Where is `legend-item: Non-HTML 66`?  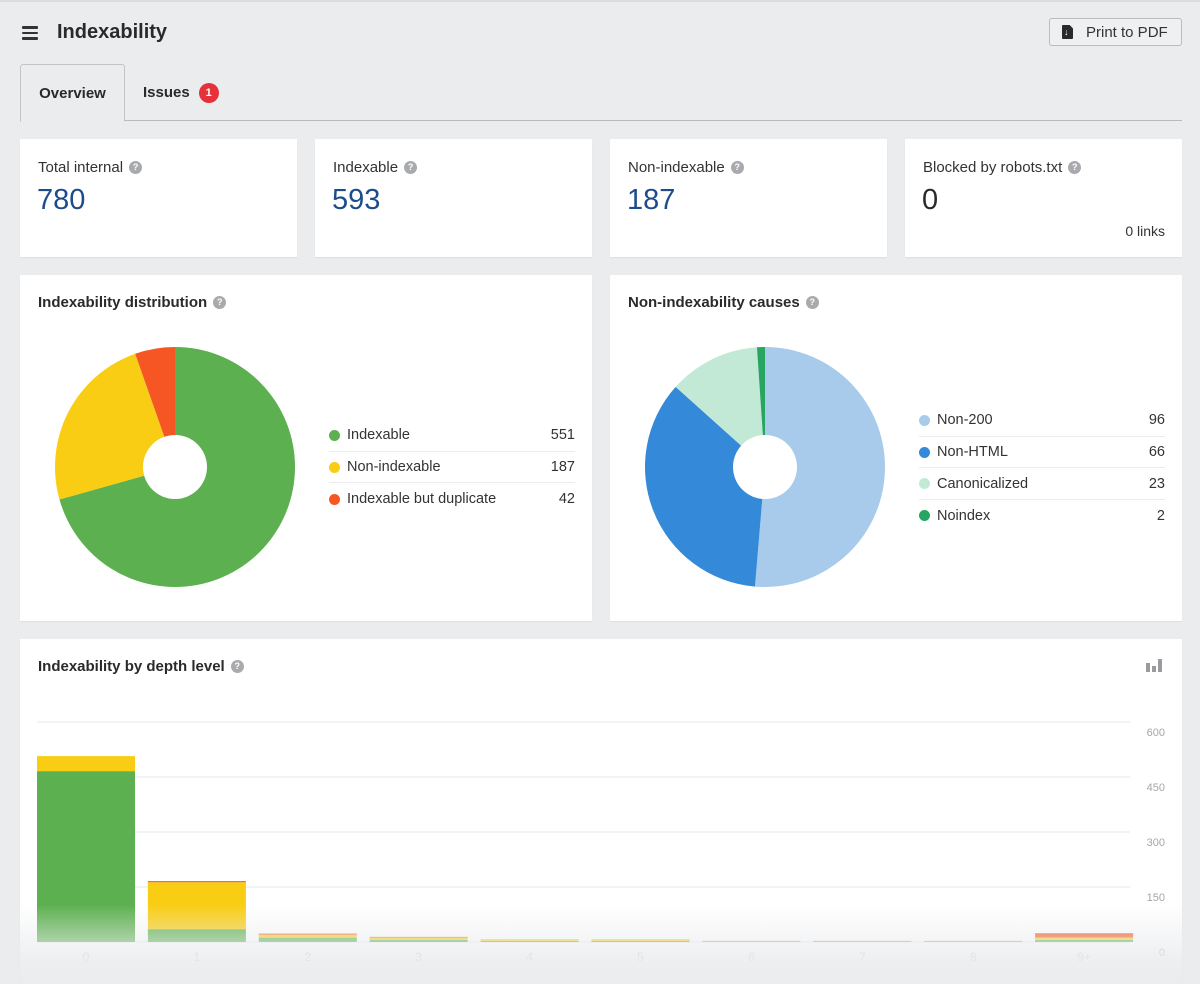
legend-item: Non-HTML 66 is located at coordinates (1042, 453).